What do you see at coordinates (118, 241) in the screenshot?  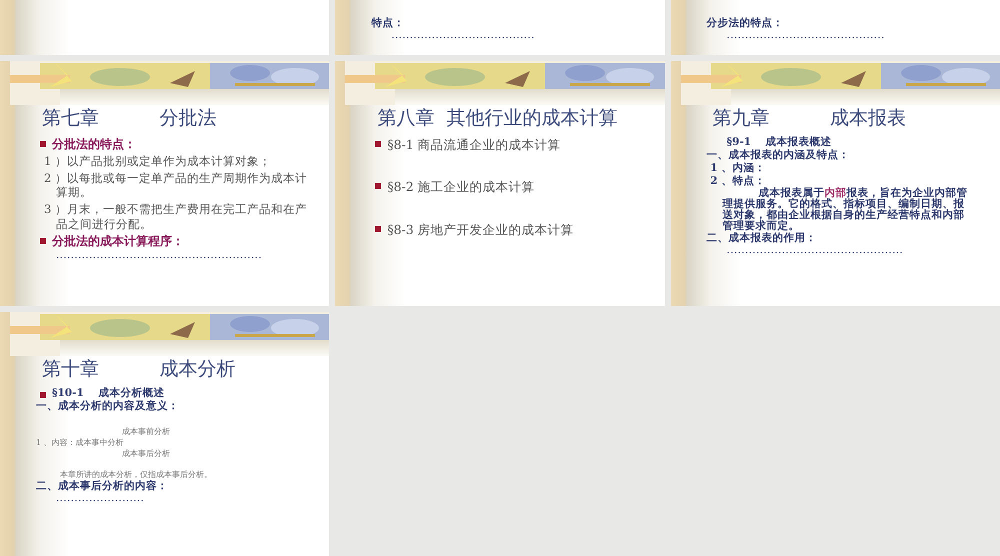 I see `bullet-heading: 分批法的成本计算程序：` at bounding box center [118, 241].